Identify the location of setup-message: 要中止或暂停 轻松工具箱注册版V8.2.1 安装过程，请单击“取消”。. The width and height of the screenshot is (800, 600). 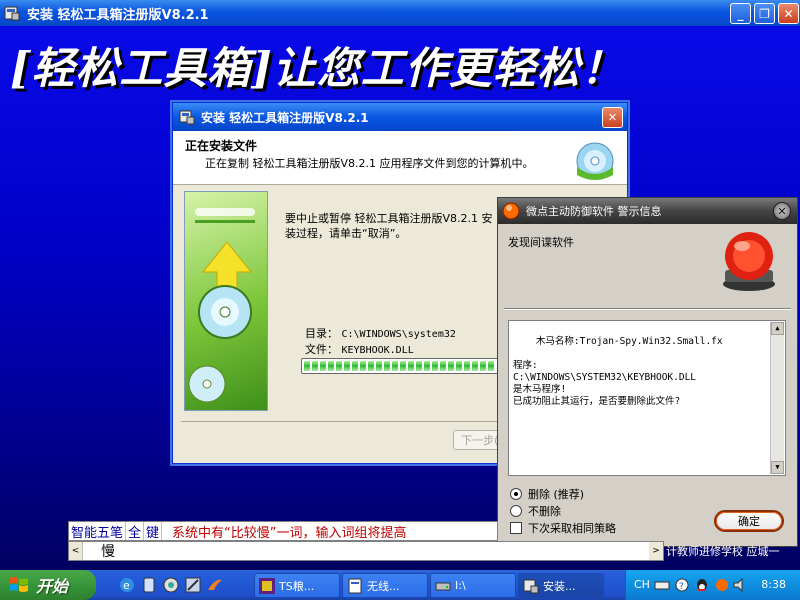
(389, 226).